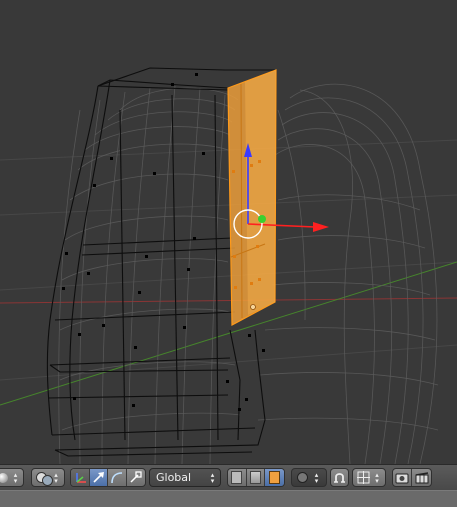 This screenshot has height=507, width=457. I want to click on viewport-header: ▴ ▾ ▴ ▾ Global ▴ ▾ ▴ ▾ ▴ ▾, so click(228, 477).